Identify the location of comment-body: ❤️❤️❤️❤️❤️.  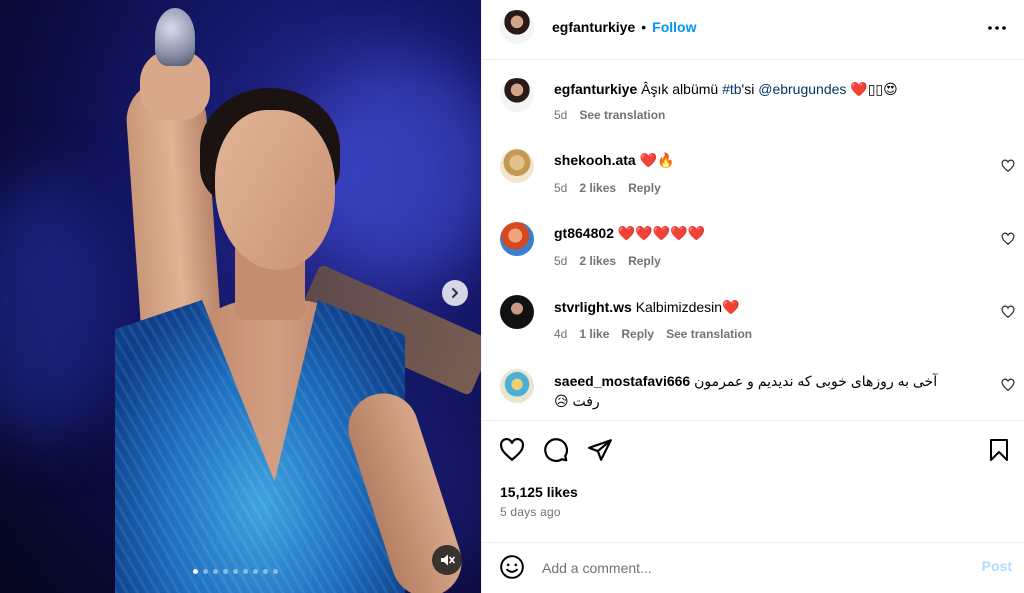
(661, 233).